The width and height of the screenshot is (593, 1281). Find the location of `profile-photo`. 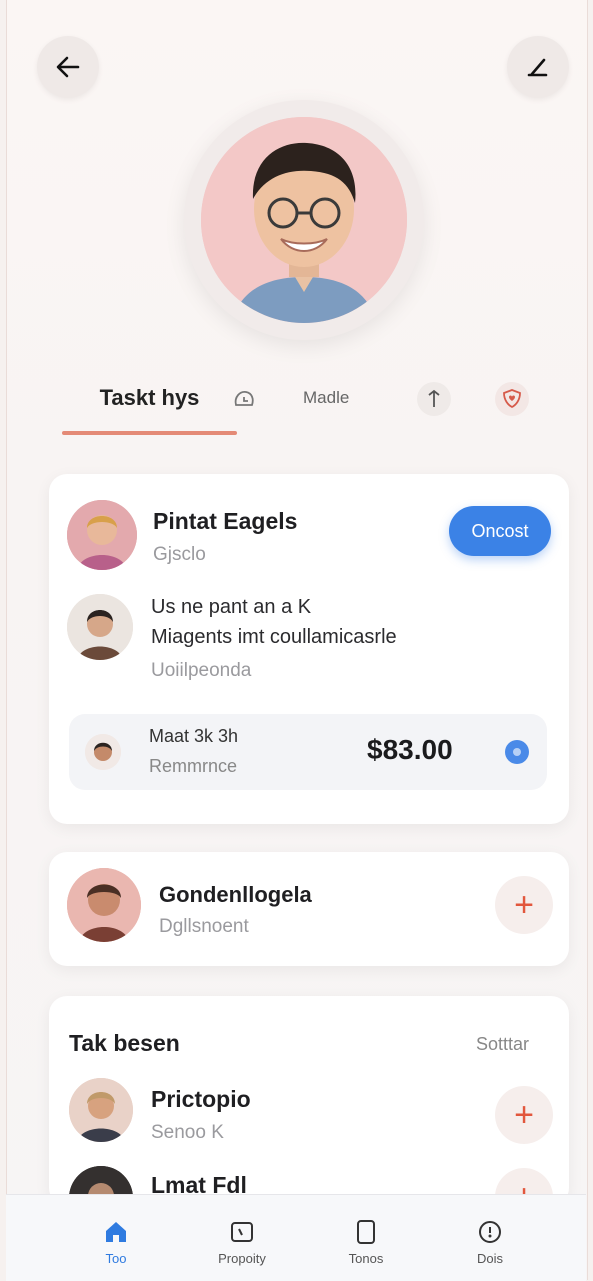

profile-photo is located at coordinates (304, 220).